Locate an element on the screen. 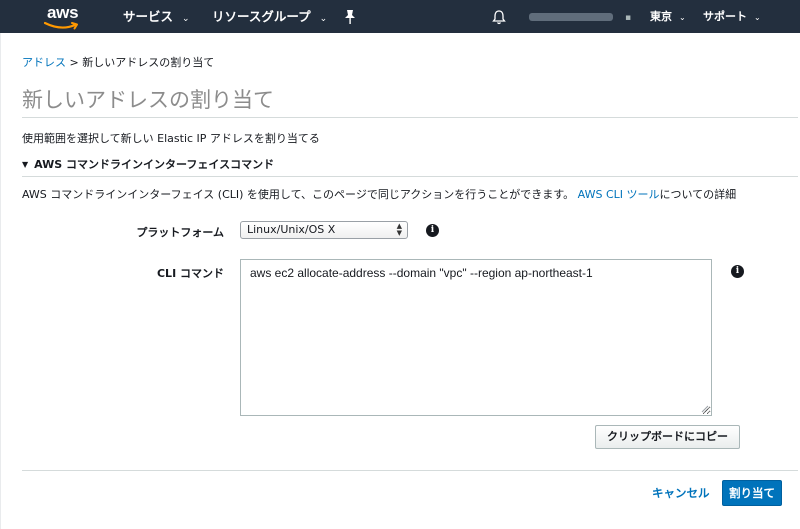  region-menu: 東京 ⌄ is located at coordinates (668, 16).